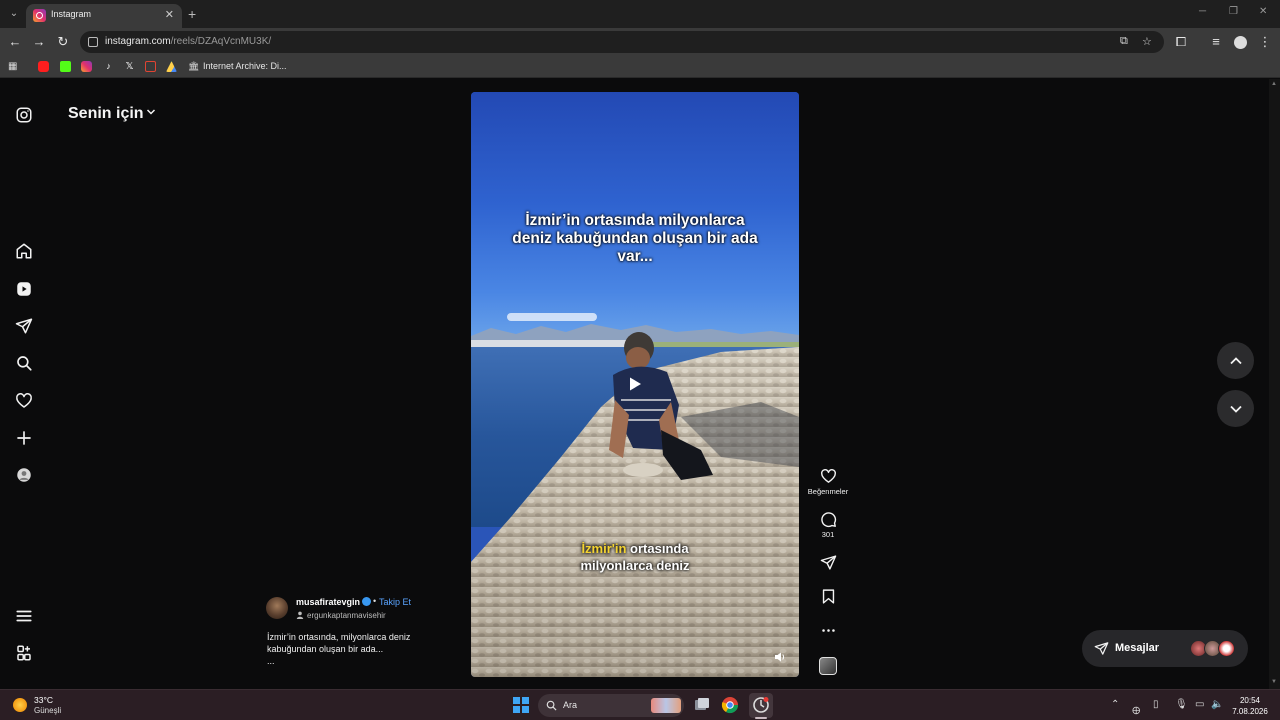 This screenshot has width=1280, height=720. Describe the element at coordinates (93, 42) in the screenshot. I see `site-info-icon` at that location.